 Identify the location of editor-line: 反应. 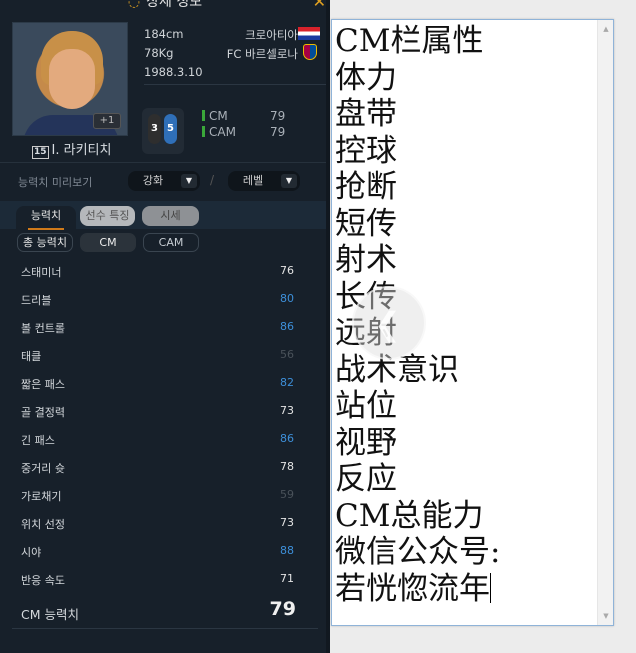
(465, 479).